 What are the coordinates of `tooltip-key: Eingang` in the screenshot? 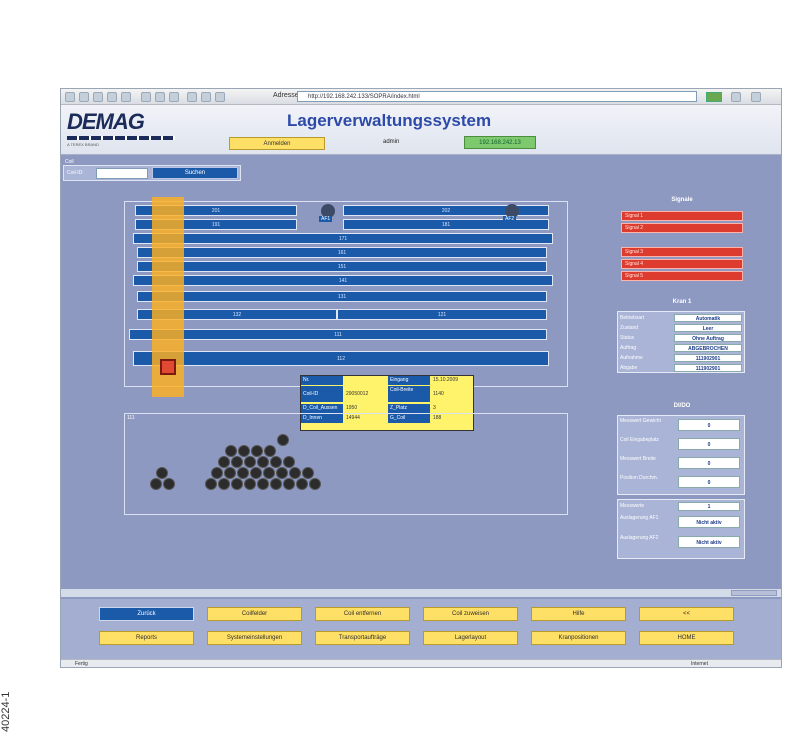 It's located at (409, 380).